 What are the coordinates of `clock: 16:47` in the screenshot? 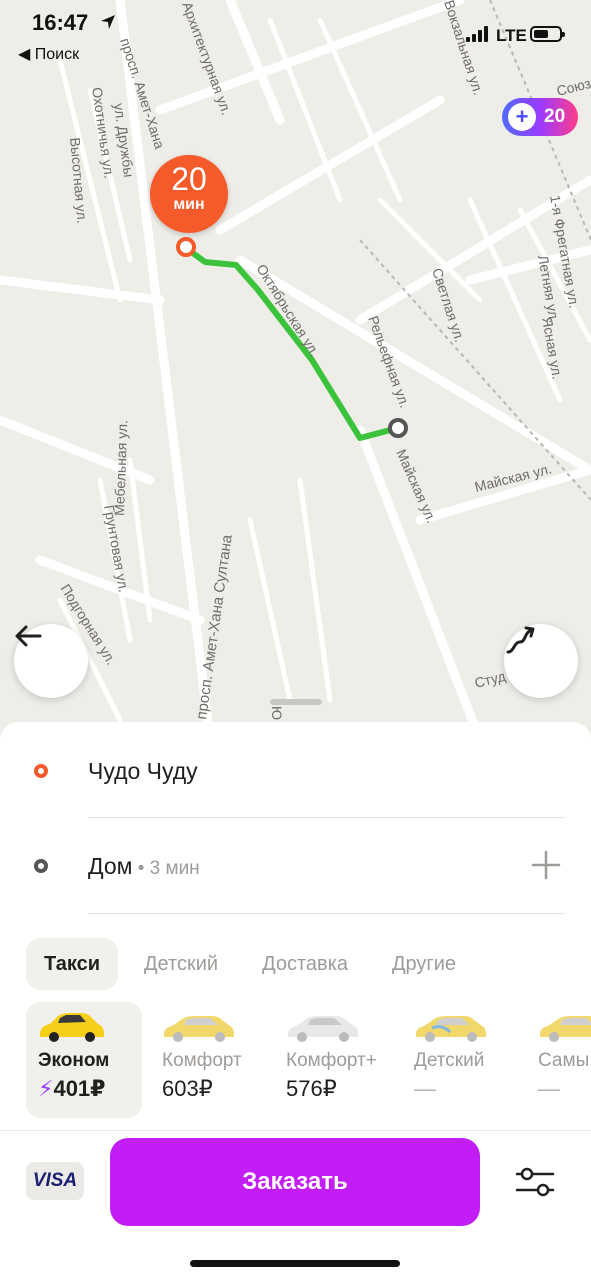 It's located at (60, 22).